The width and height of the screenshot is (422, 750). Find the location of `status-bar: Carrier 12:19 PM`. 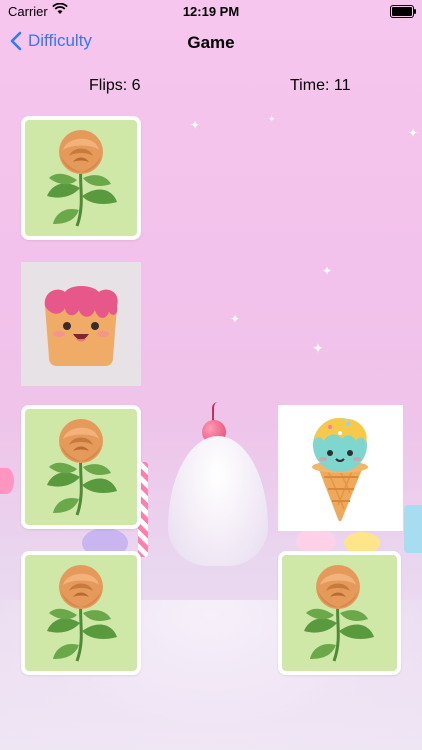

status-bar: Carrier 12:19 PM is located at coordinates (211, 11).